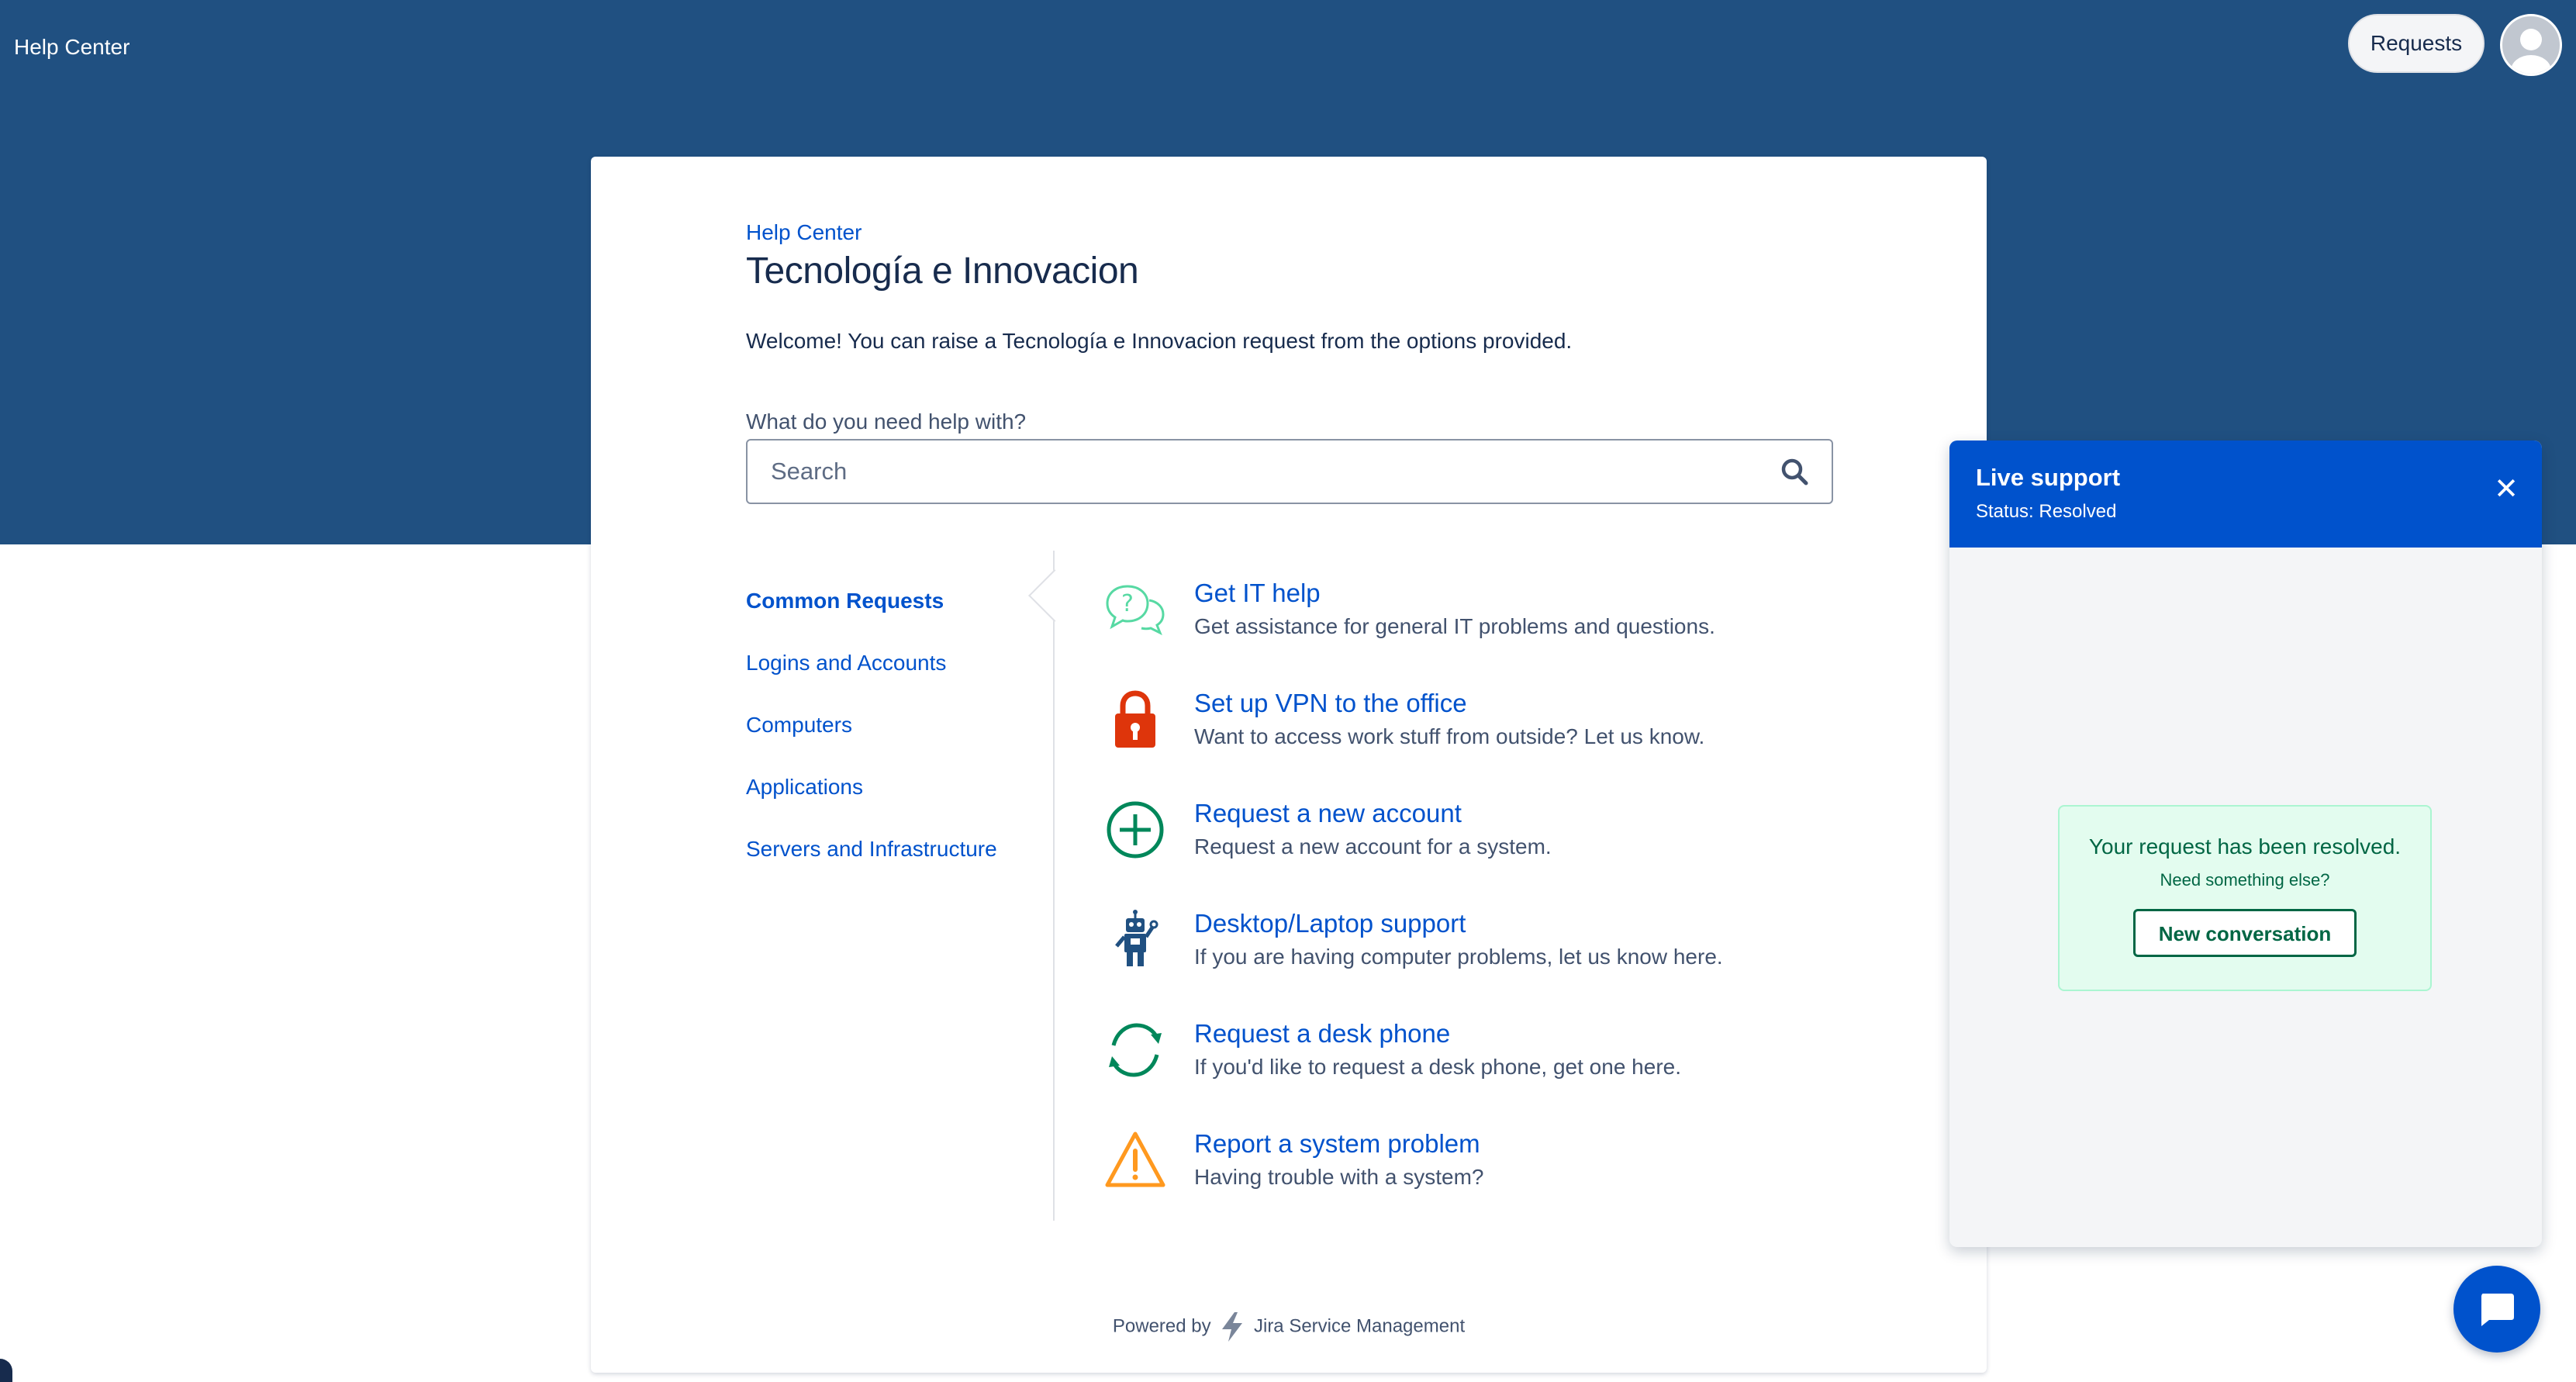 This screenshot has height=1382, width=2576. Describe the element at coordinates (2244, 933) in the screenshot. I see `new-conversation-button: New conversation` at that location.